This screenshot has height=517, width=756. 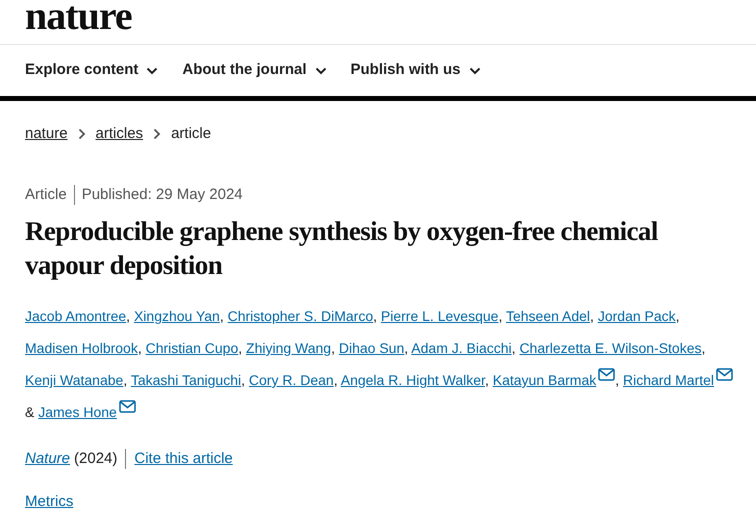 What do you see at coordinates (96, 459) in the screenshot?
I see `publication-year: (2024)` at bounding box center [96, 459].